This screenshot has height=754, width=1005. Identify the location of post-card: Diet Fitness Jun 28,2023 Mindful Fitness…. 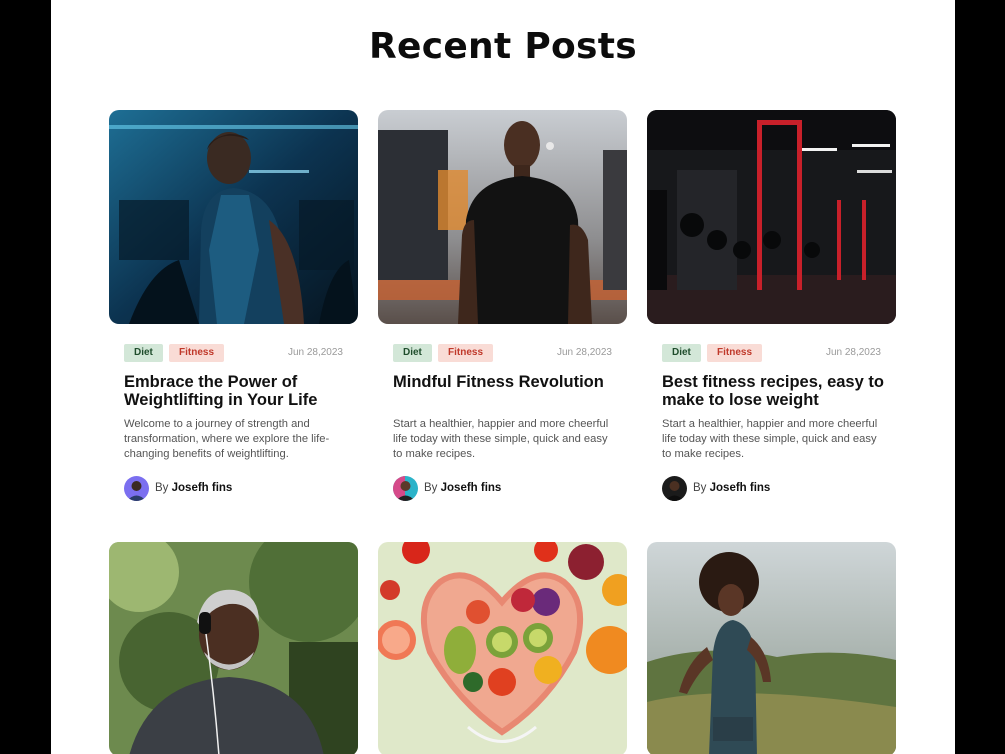
(502, 305).